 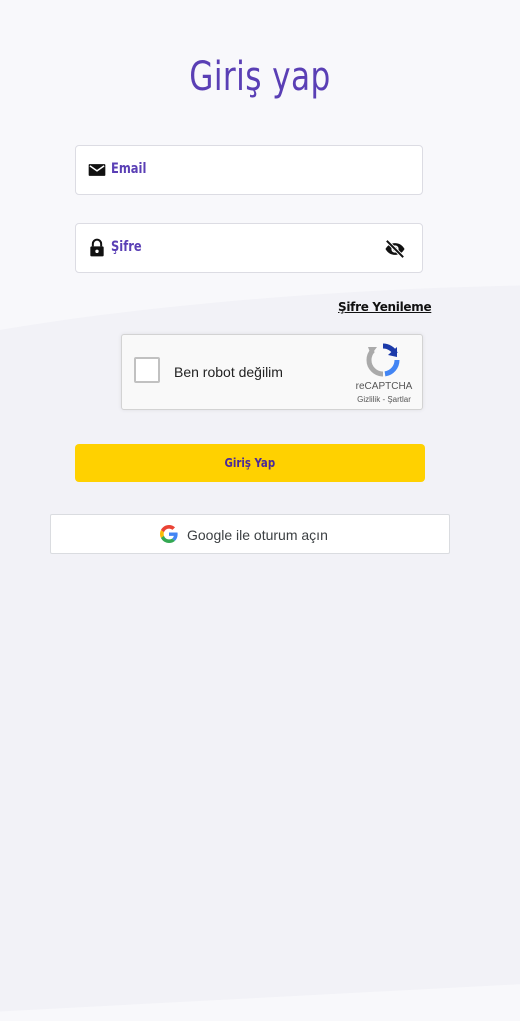 What do you see at coordinates (368, 399) in the screenshot?
I see `privacy-link: Gizlilik` at bounding box center [368, 399].